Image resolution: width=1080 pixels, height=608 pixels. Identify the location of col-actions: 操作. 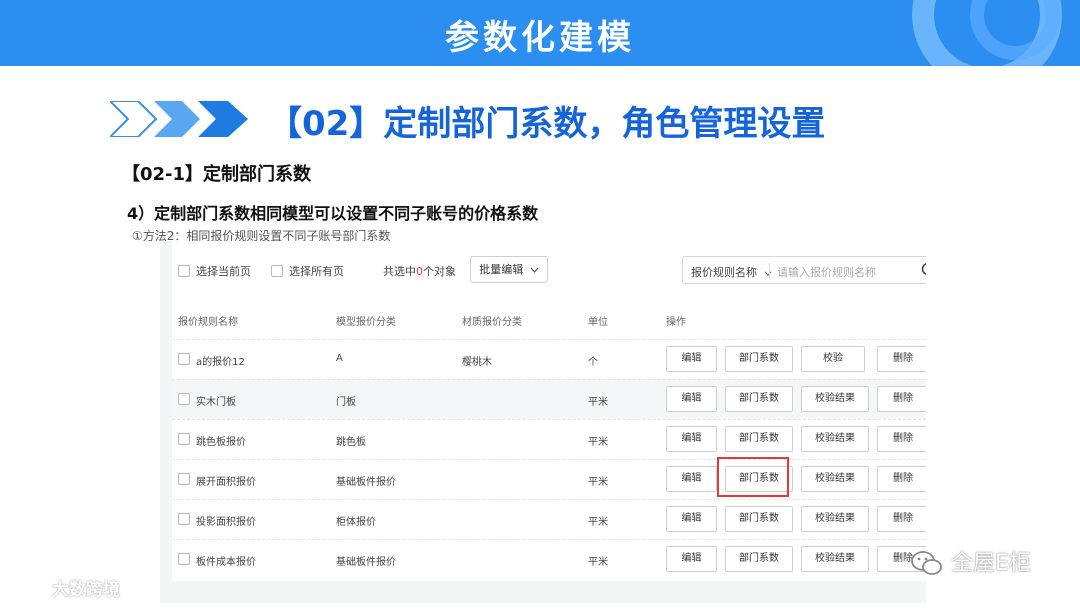
(676, 322).